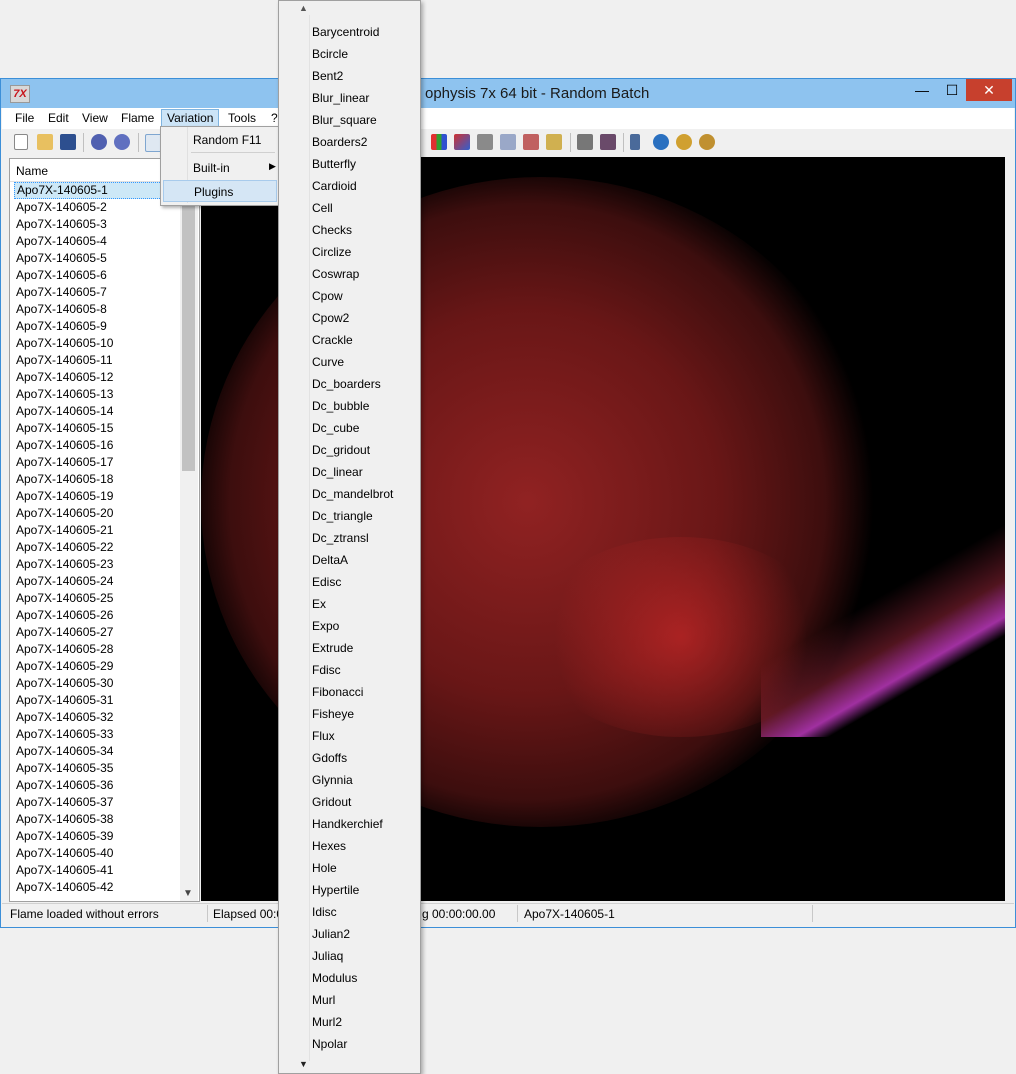 The height and width of the screenshot is (1074, 1016). What do you see at coordinates (365, 560) in the screenshot?
I see `menu-item-plugin: DeltaA` at bounding box center [365, 560].